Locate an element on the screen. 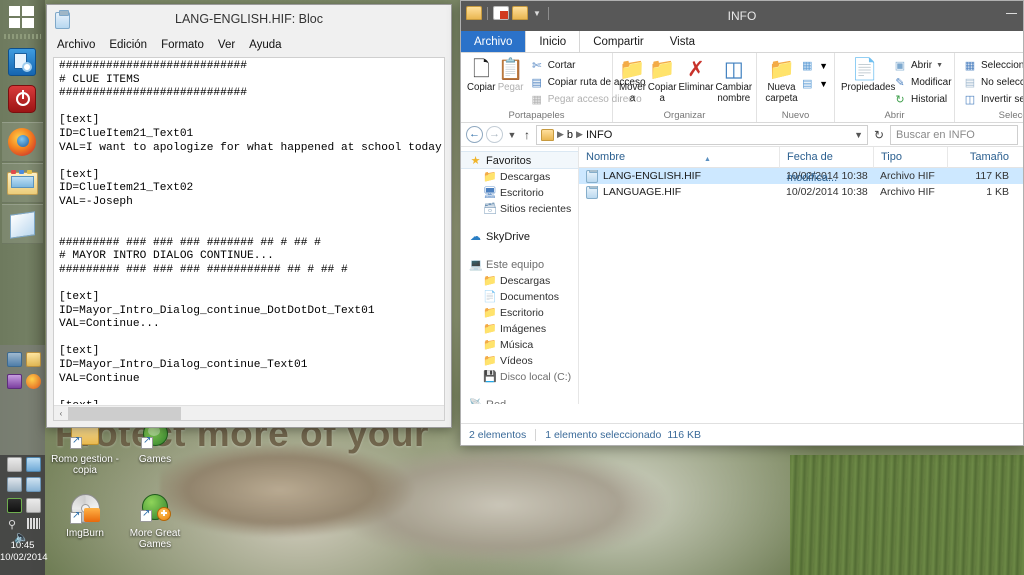 This screenshot has height=575, width=1024. chevron-down-icon: ▼ is located at coordinates (823, 66).